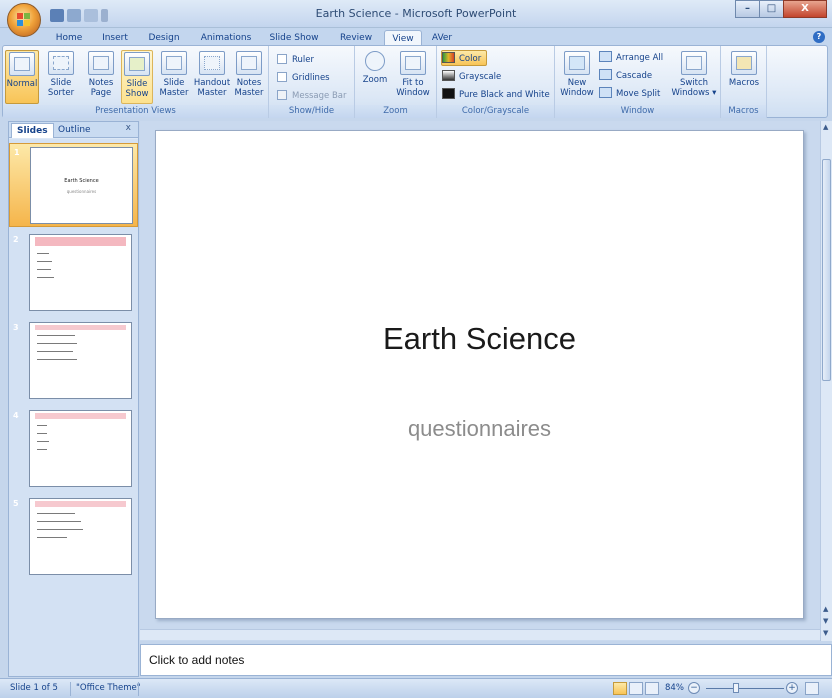 This screenshot has height=698, width=832. What do you see at coordinates (375, 61) in the screenshot?
I see `magnifier-icon` at bounding box center [375, 61].